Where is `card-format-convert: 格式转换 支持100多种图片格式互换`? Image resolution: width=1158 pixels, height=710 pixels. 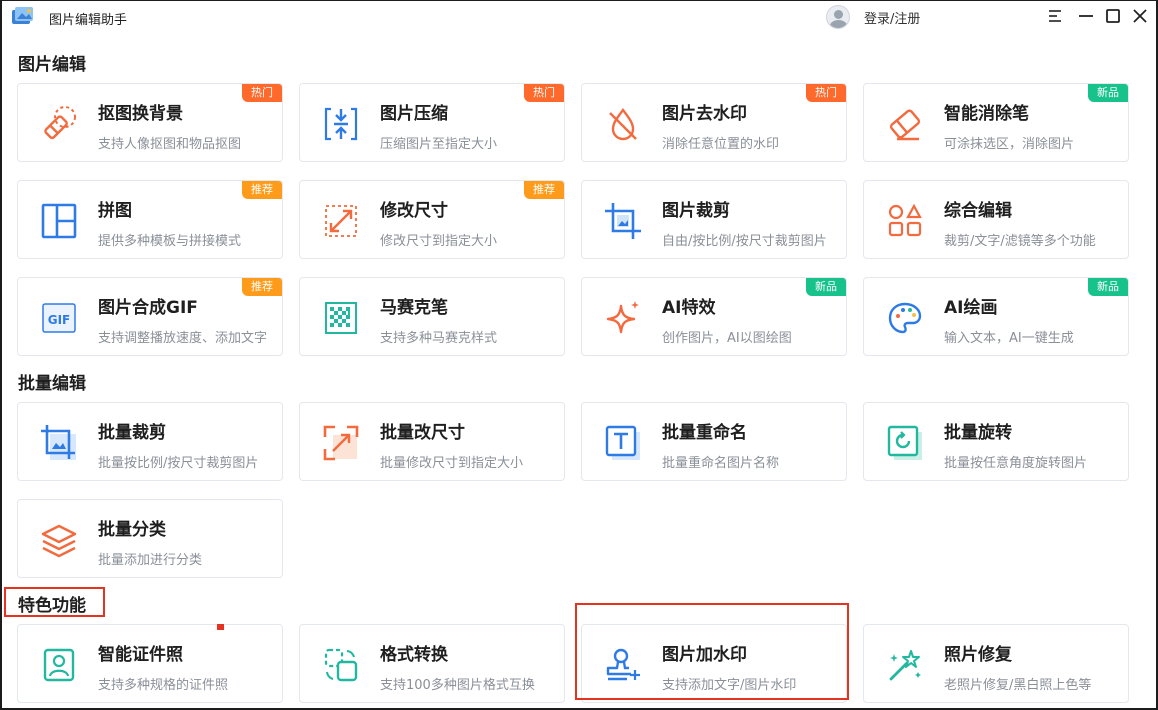
card-format-convert: 格式转换 支持100多种图片格式互换 is located at coordinates (432, 663).